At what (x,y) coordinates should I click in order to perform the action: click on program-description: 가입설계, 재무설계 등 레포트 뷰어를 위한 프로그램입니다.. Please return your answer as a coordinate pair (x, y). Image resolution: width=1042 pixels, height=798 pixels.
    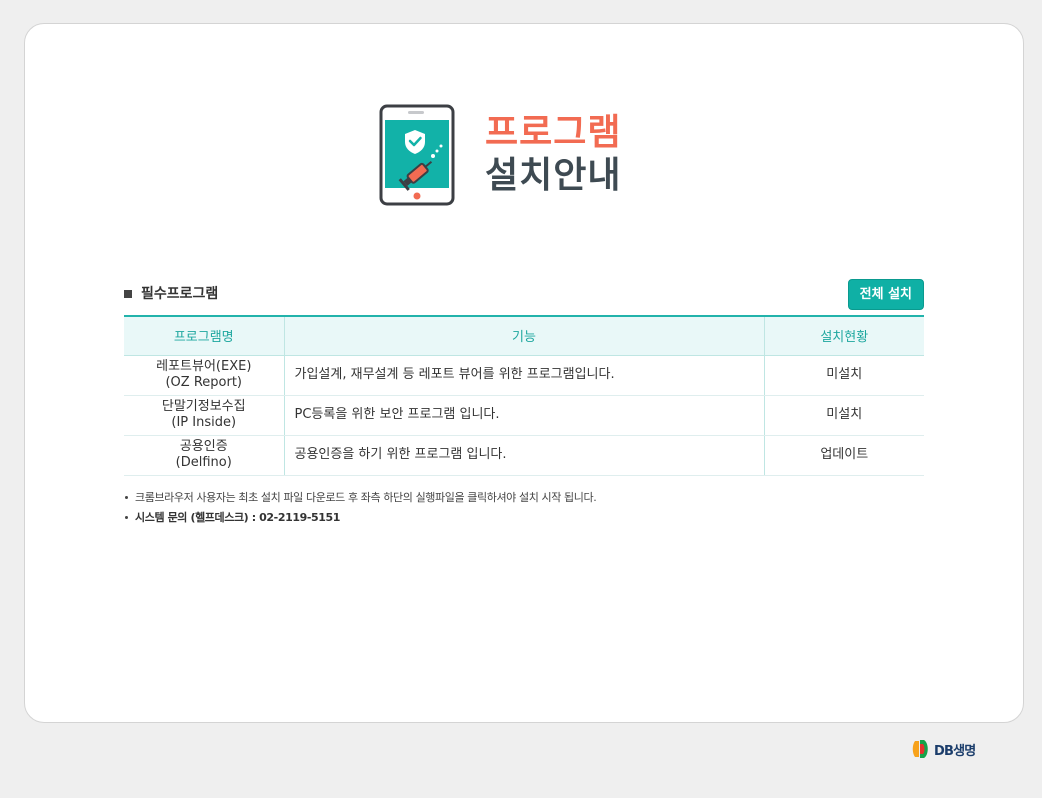
    Looking at the image, I should click on (523, 375).